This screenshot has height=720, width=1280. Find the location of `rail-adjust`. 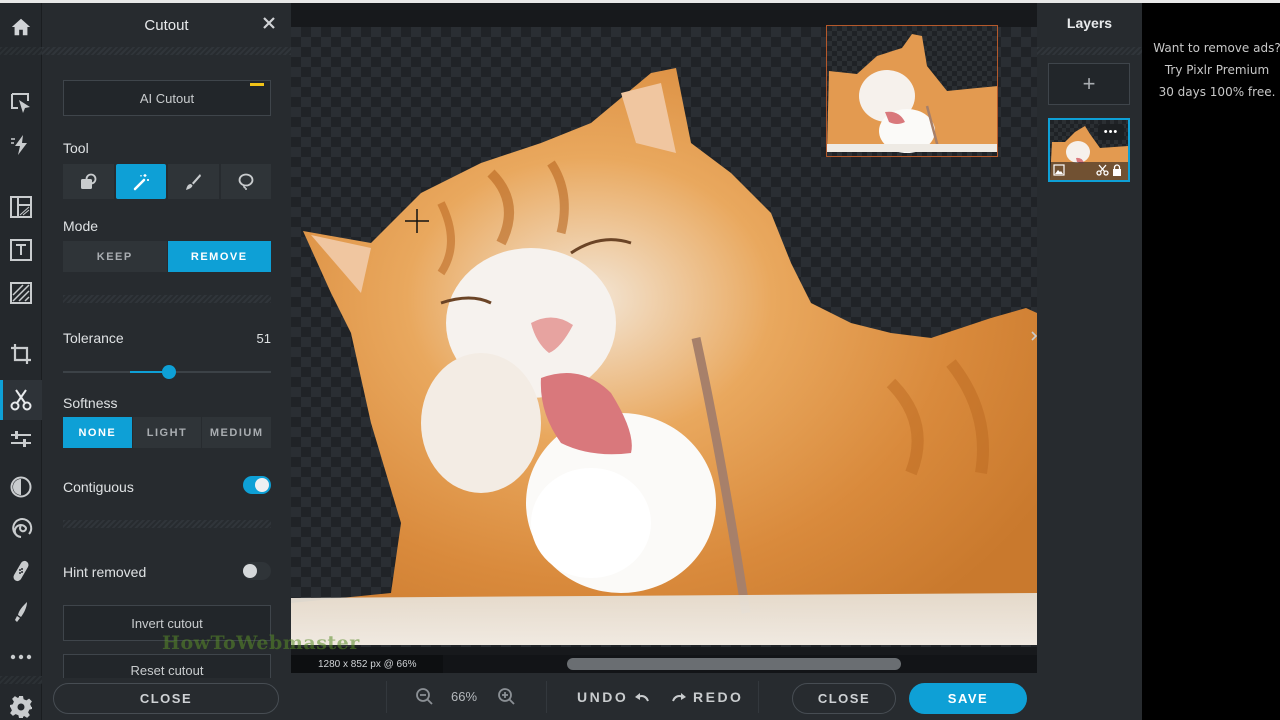

rail-adjust is located at coordinates (21, 439).